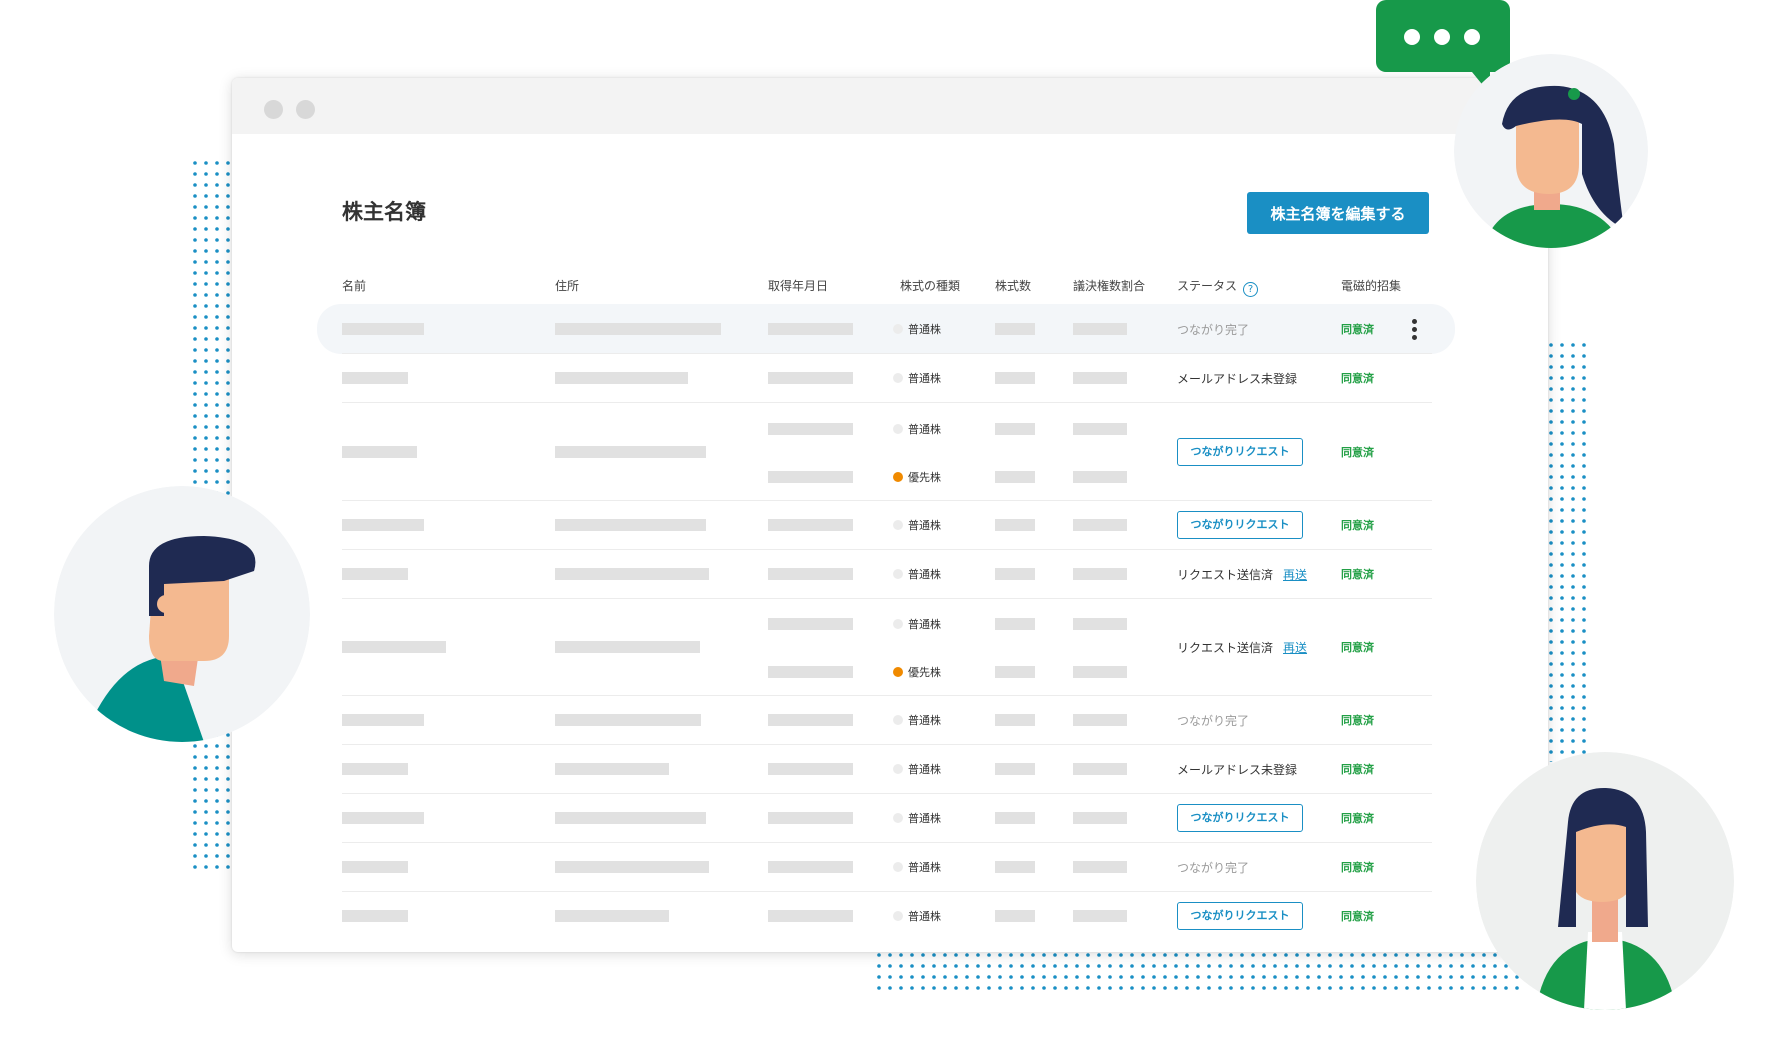 This screenshot has height=1056, width=1782. I want to click on status-label: メールアドレス未登録, so click(1237, 379).